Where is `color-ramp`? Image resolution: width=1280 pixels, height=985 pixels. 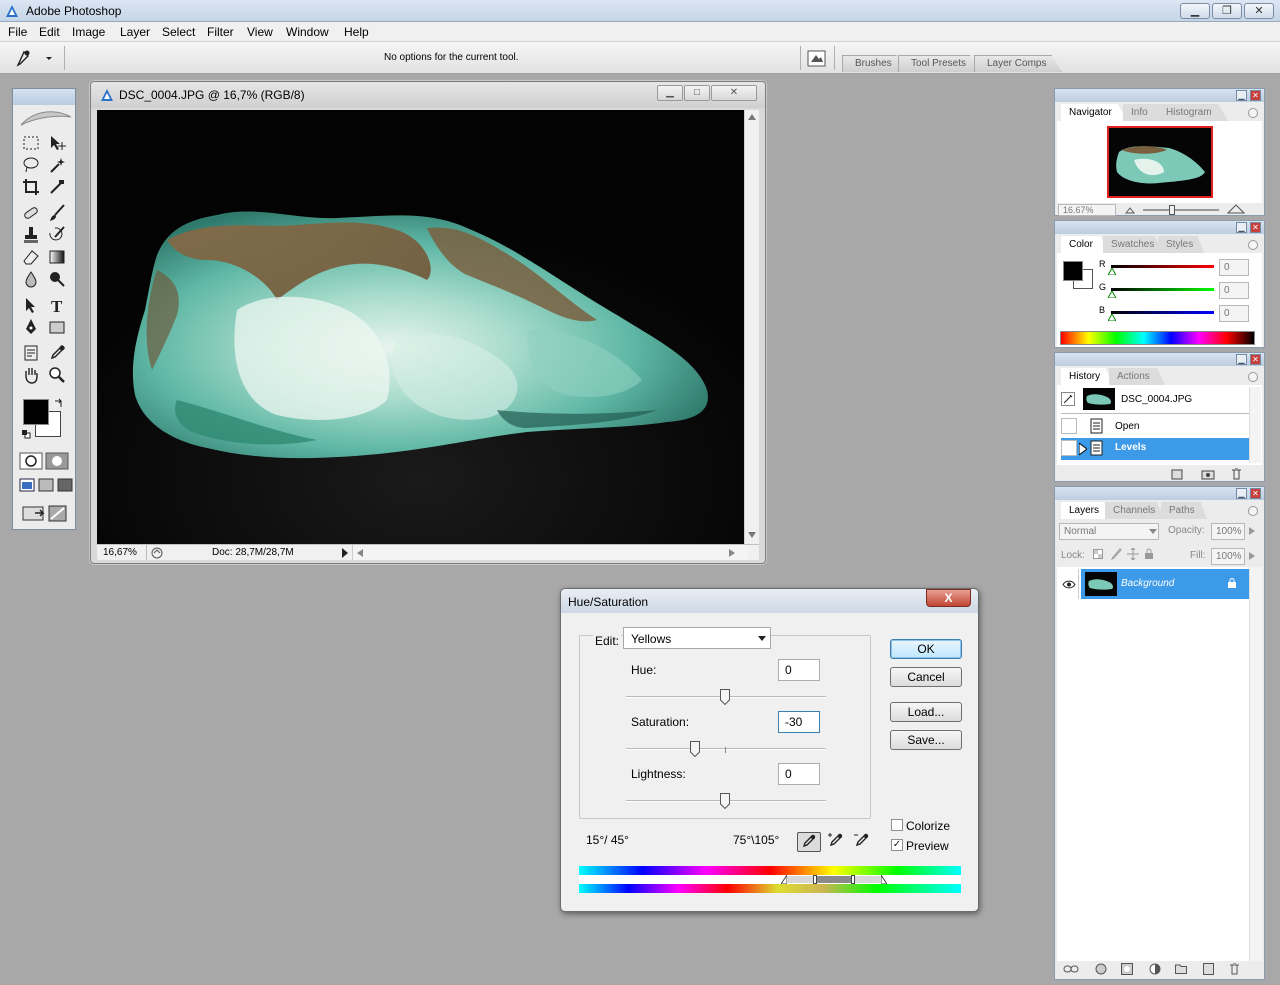 color-ramp is located at coordinates (1157, 338).